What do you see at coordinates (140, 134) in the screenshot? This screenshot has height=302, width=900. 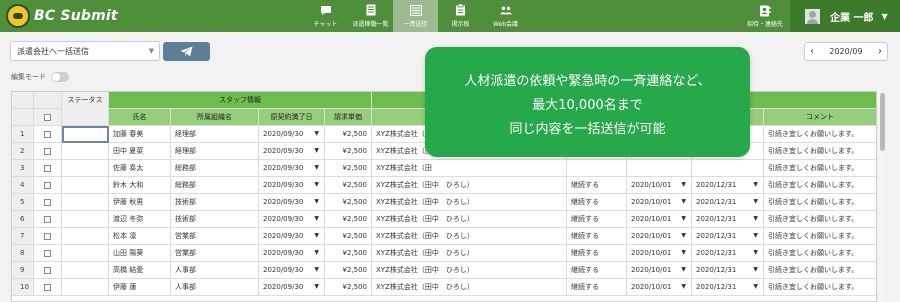 I see `cell-name: 加藤 春美` at bounding box center [140, 134].